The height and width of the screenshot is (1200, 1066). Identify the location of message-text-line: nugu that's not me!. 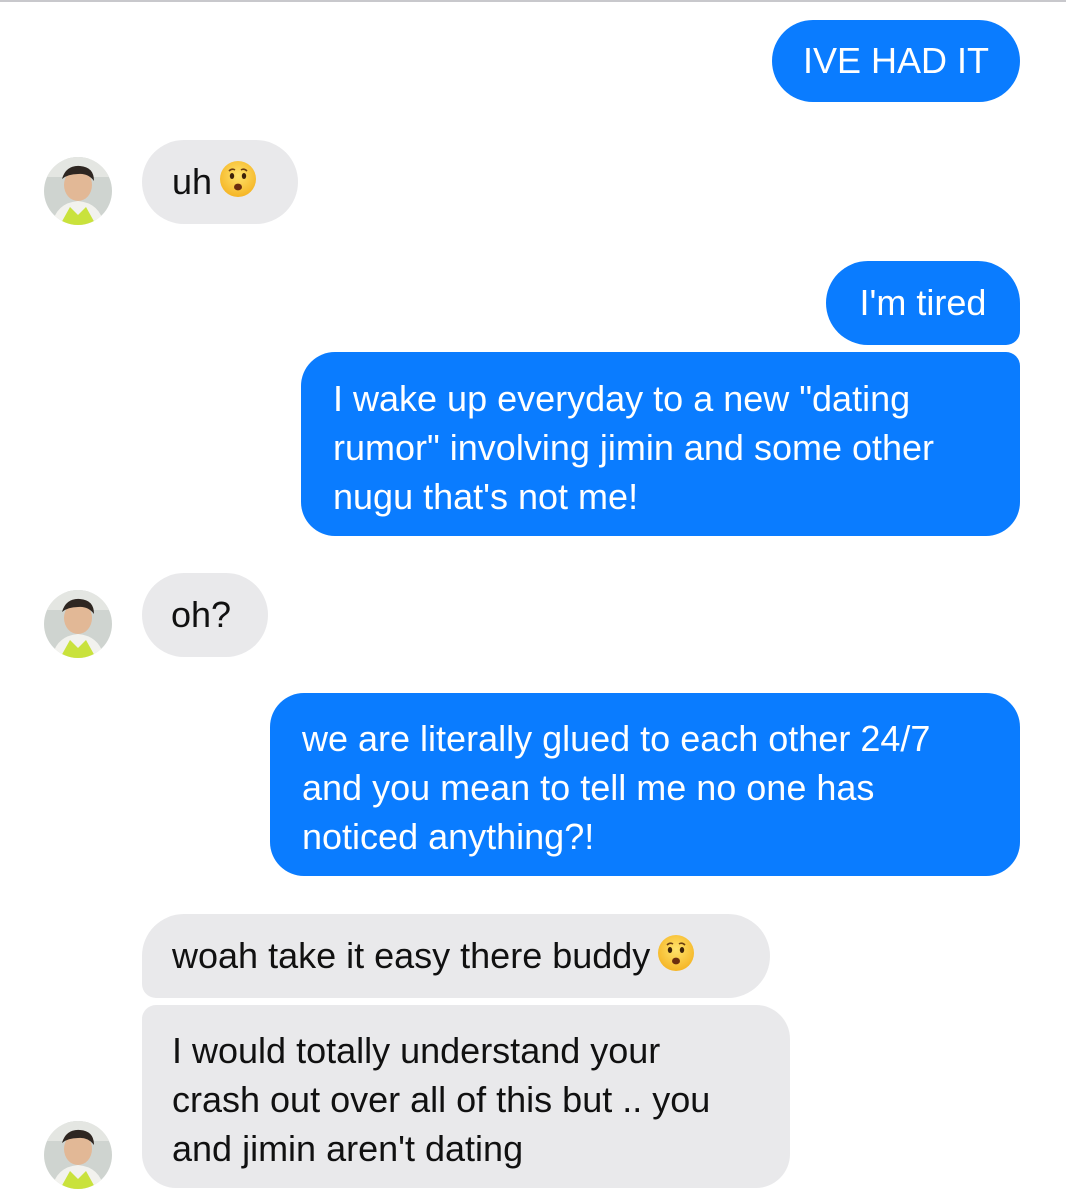
(486, 496).